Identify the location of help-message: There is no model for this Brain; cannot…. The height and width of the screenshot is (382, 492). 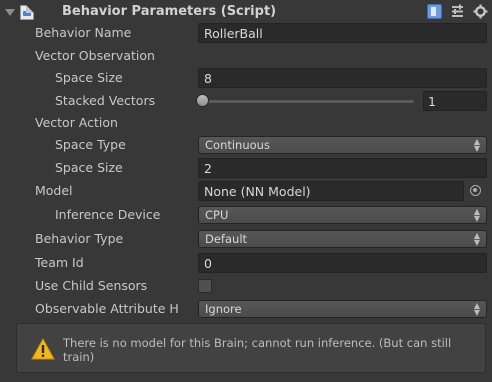
(257, 350).